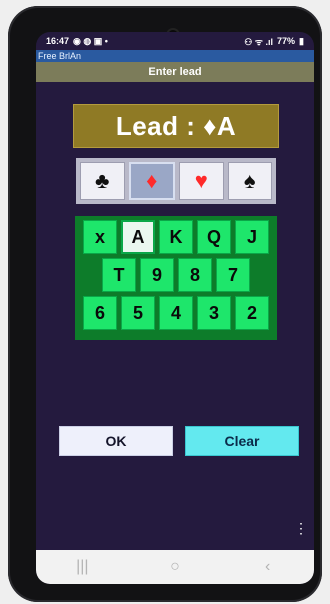 This screenshot has height=604, width=330. I want to click on recents-icon: |||, so click(82, 567).